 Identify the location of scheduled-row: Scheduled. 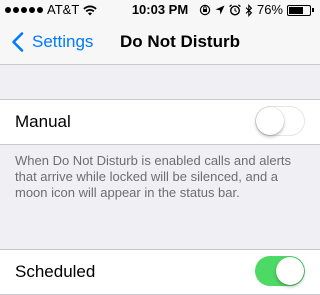
(160, 272).